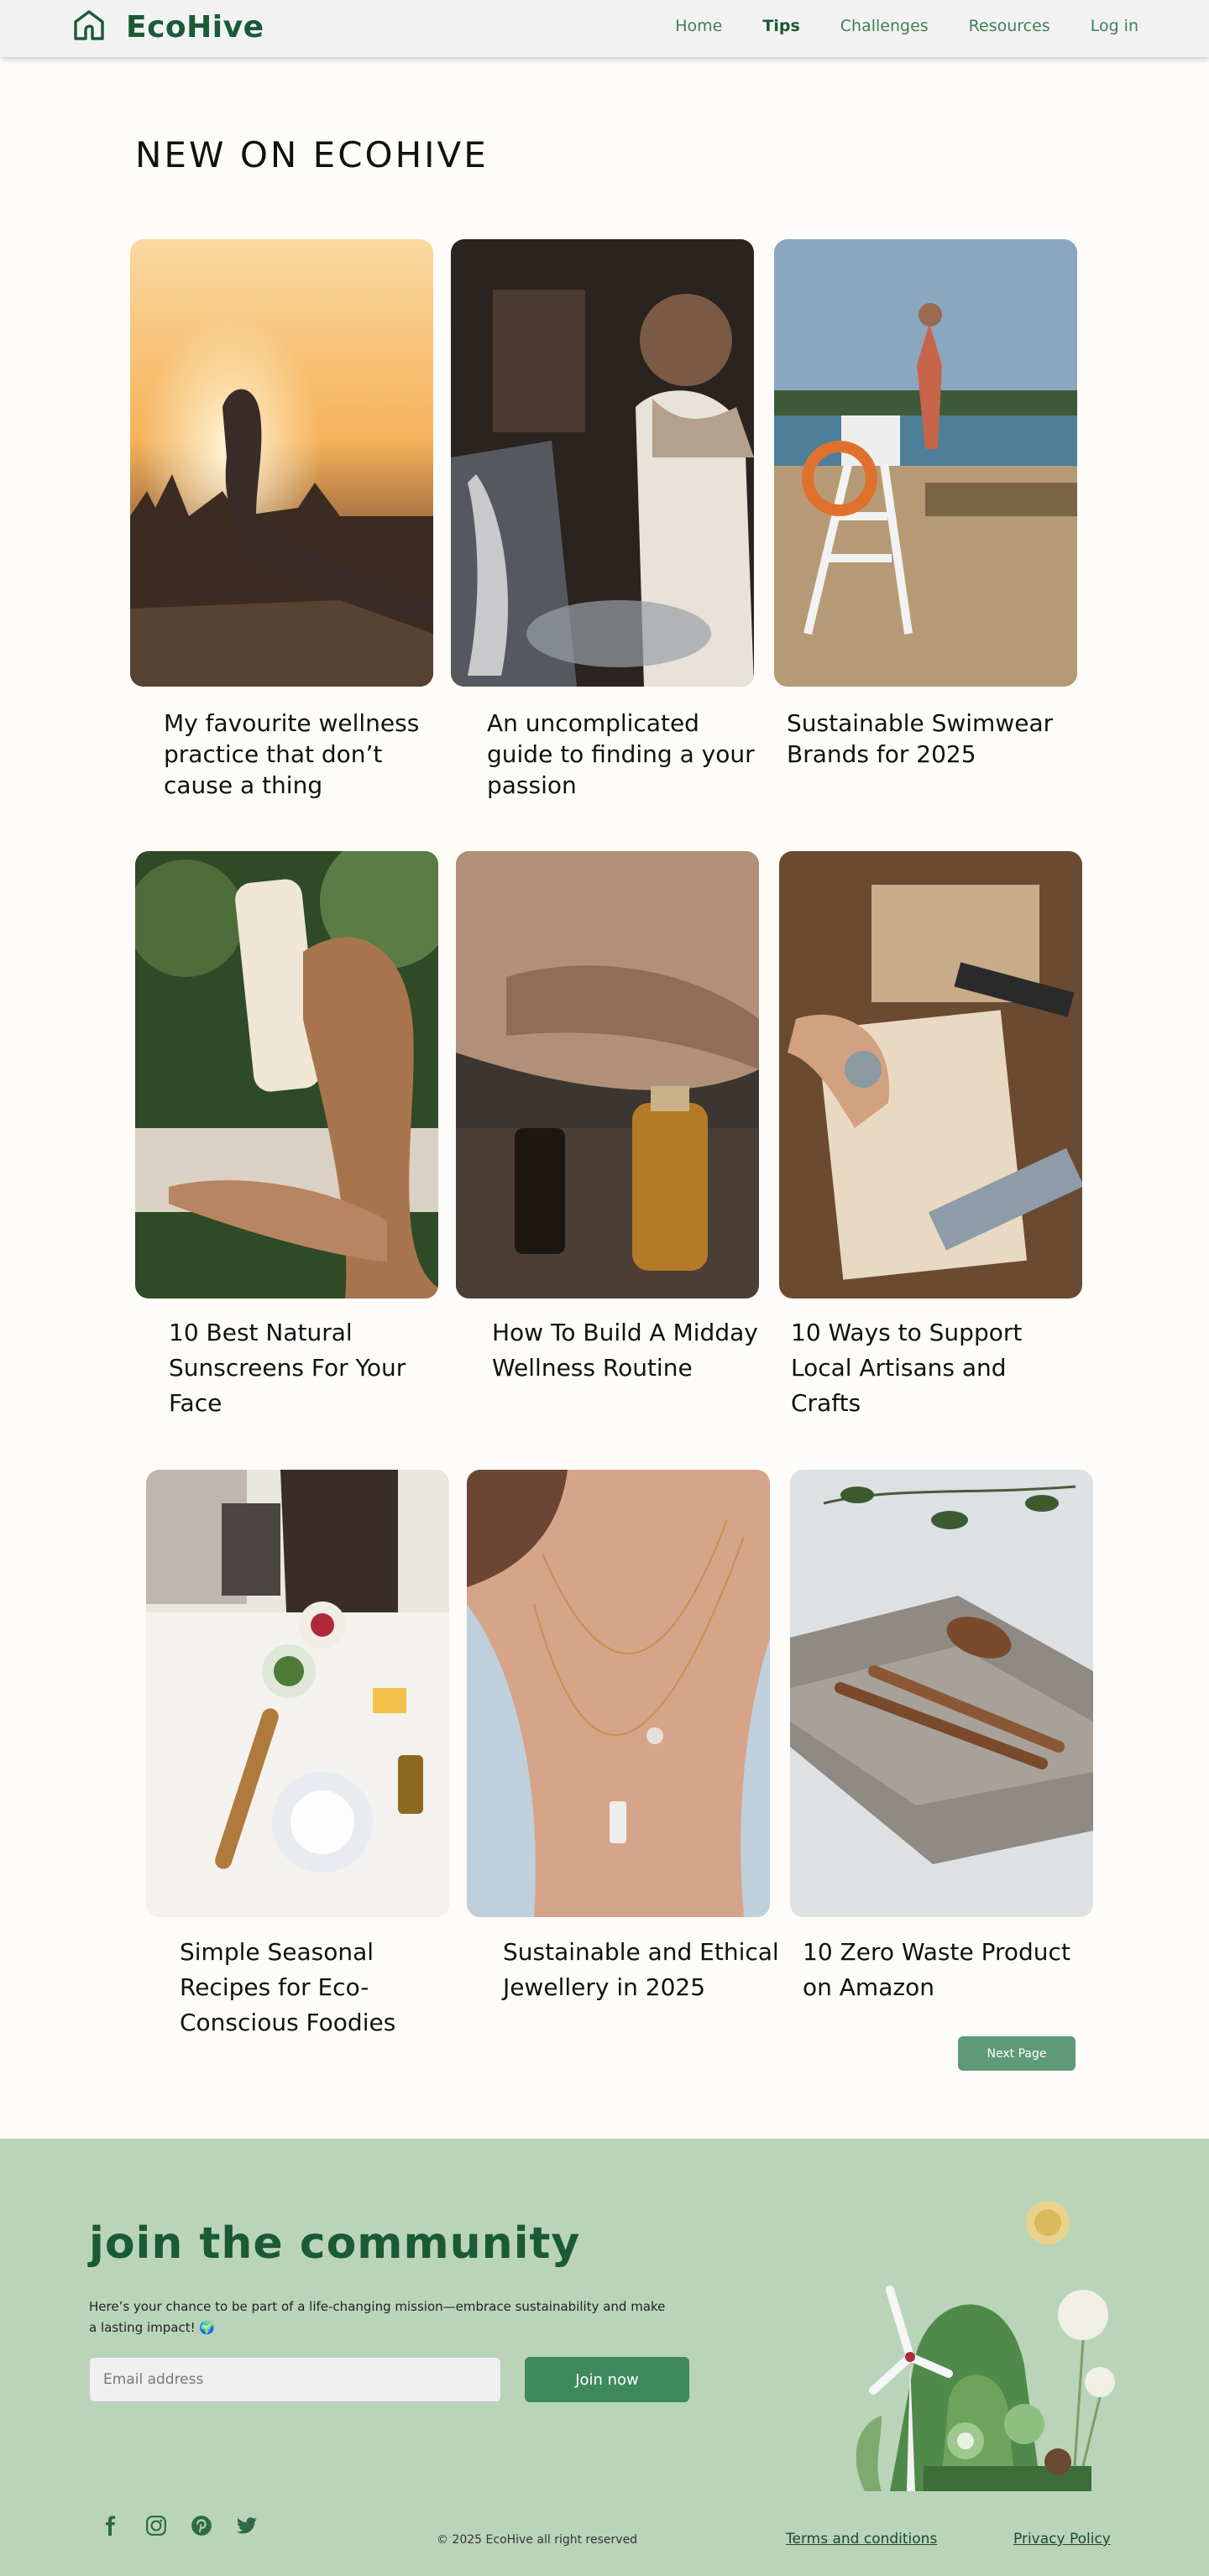 Image resolution: width=1209 pixels, height=2576 pixels. Describe the element at coordinates (297, 1693) in the screenshot. I see `article-image-cooking` at that location.